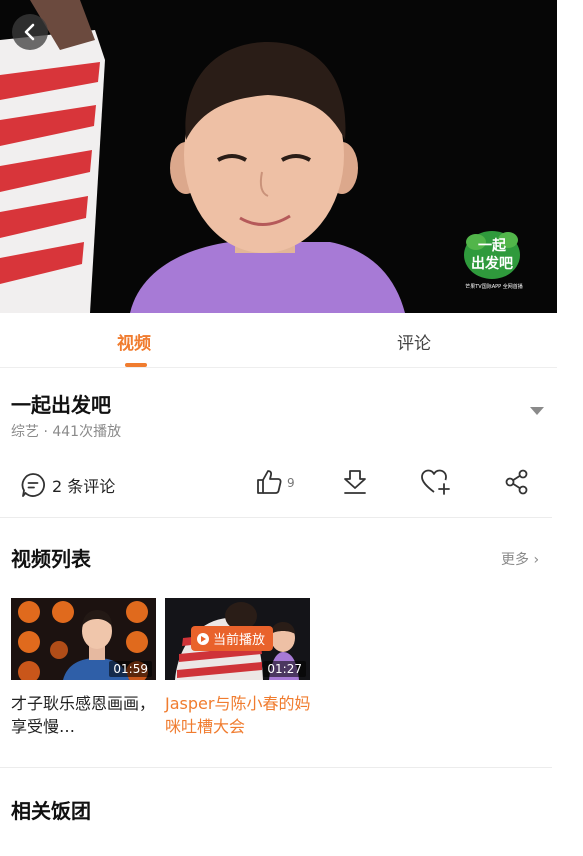 The image size is (583, 856). What do you see at coordinates (61, 405) in the screenshot?
I see `video-title: 一起出发吧` at bounding box center [61, 405].